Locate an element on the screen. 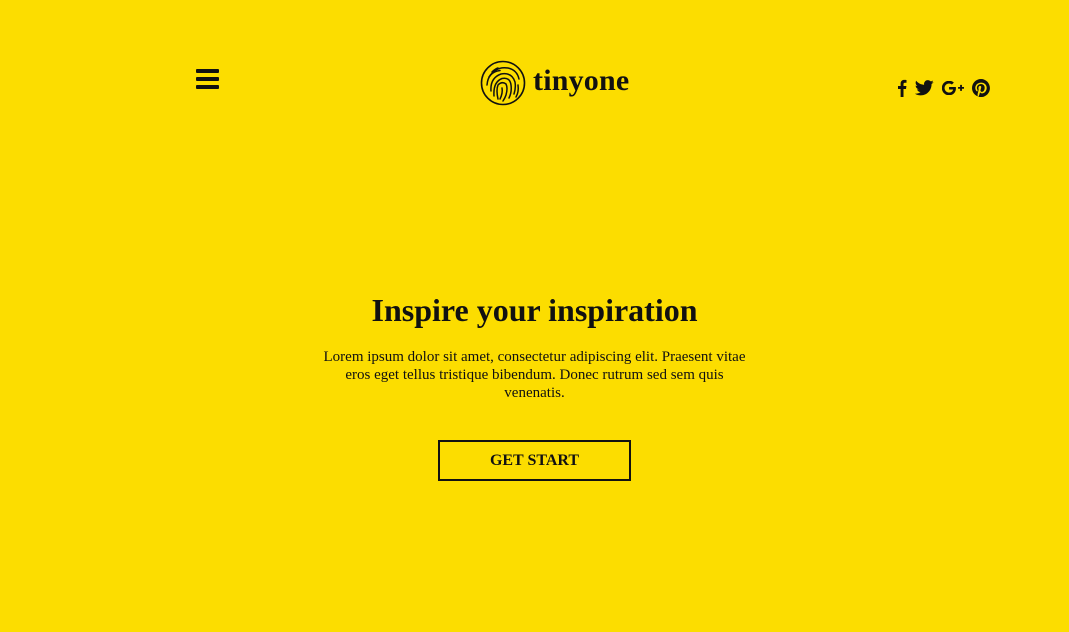 The width and height of the screenshot is (1069, 632). brand-name: tinyone is located at coordinates (581, 80).